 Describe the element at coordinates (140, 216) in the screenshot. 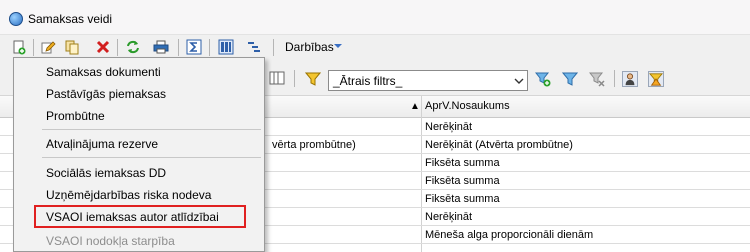

I see `highlight-rectangle` at that location.